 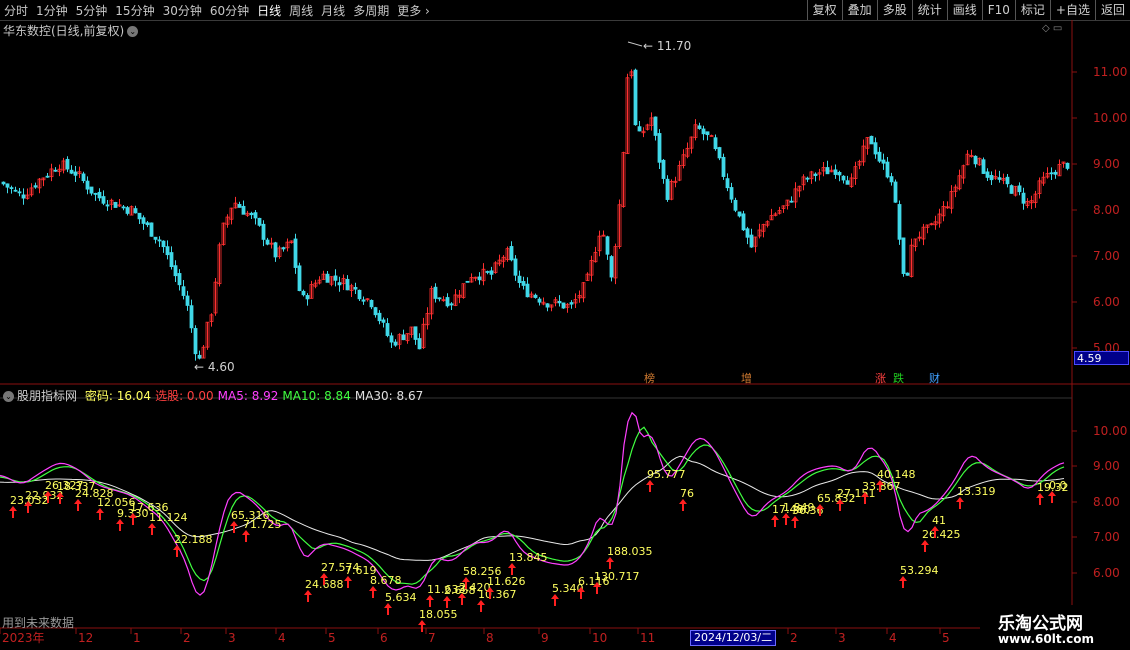 What do you see at coordinates (506, 581) in the screenshot?
I see `signal-value-label: 11.626` at bounding box center [506, 581].